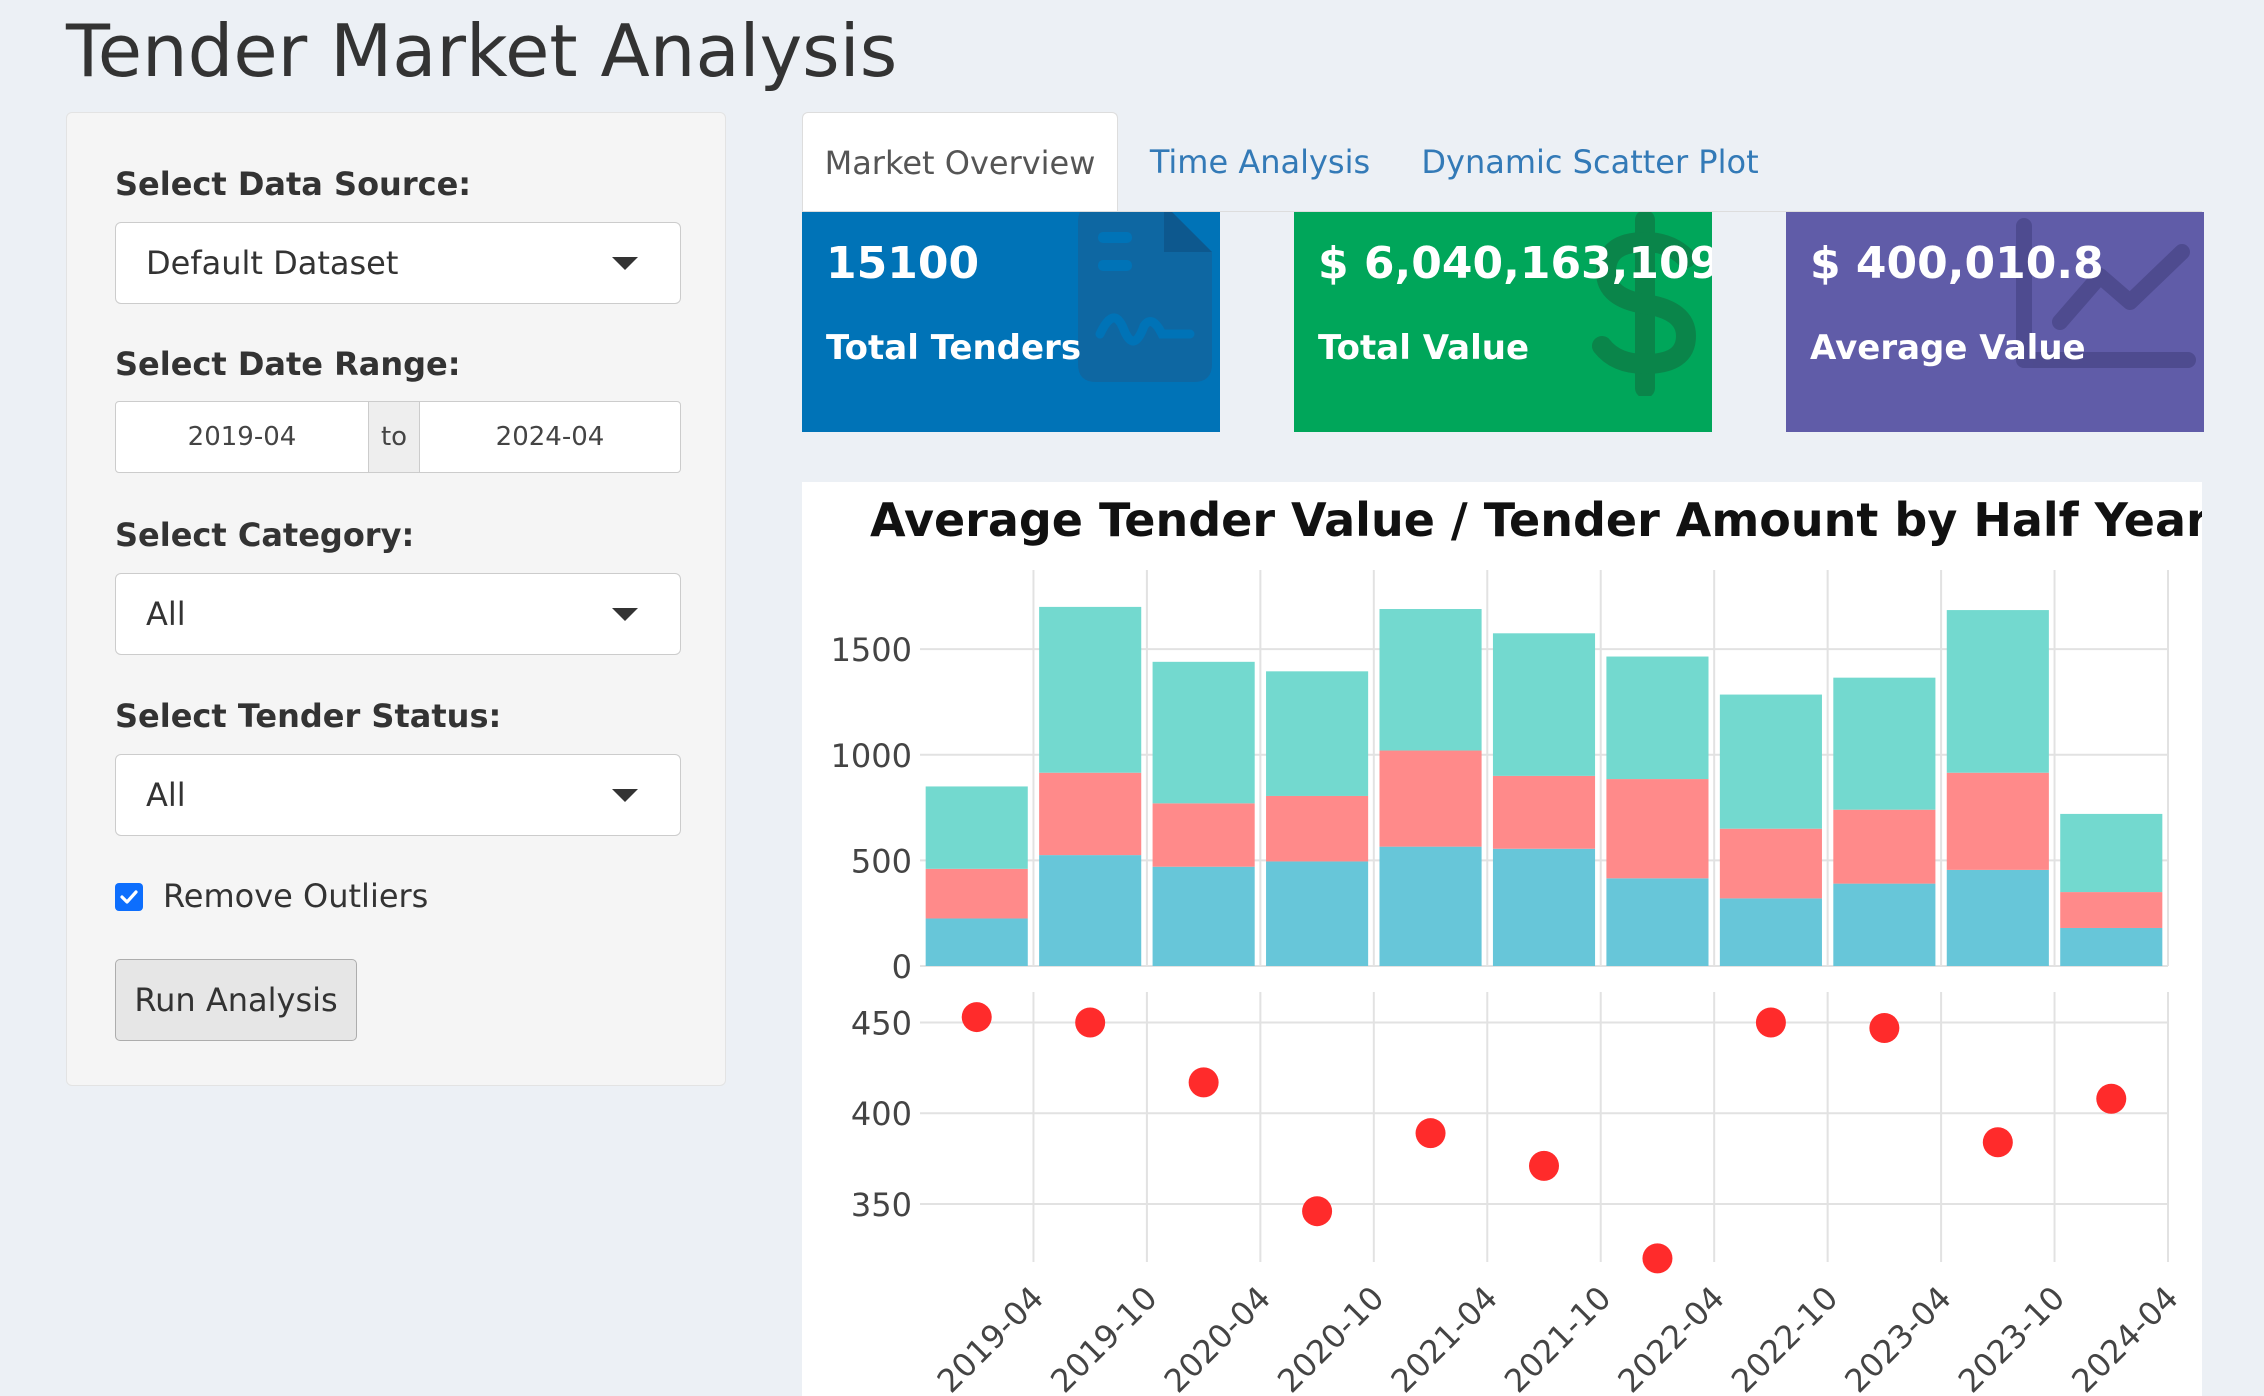  What do you see at coordinates (293, 184) in the screenshot?
I see `data-source-label: Select Data Source:` at bounding box center [293, 184].